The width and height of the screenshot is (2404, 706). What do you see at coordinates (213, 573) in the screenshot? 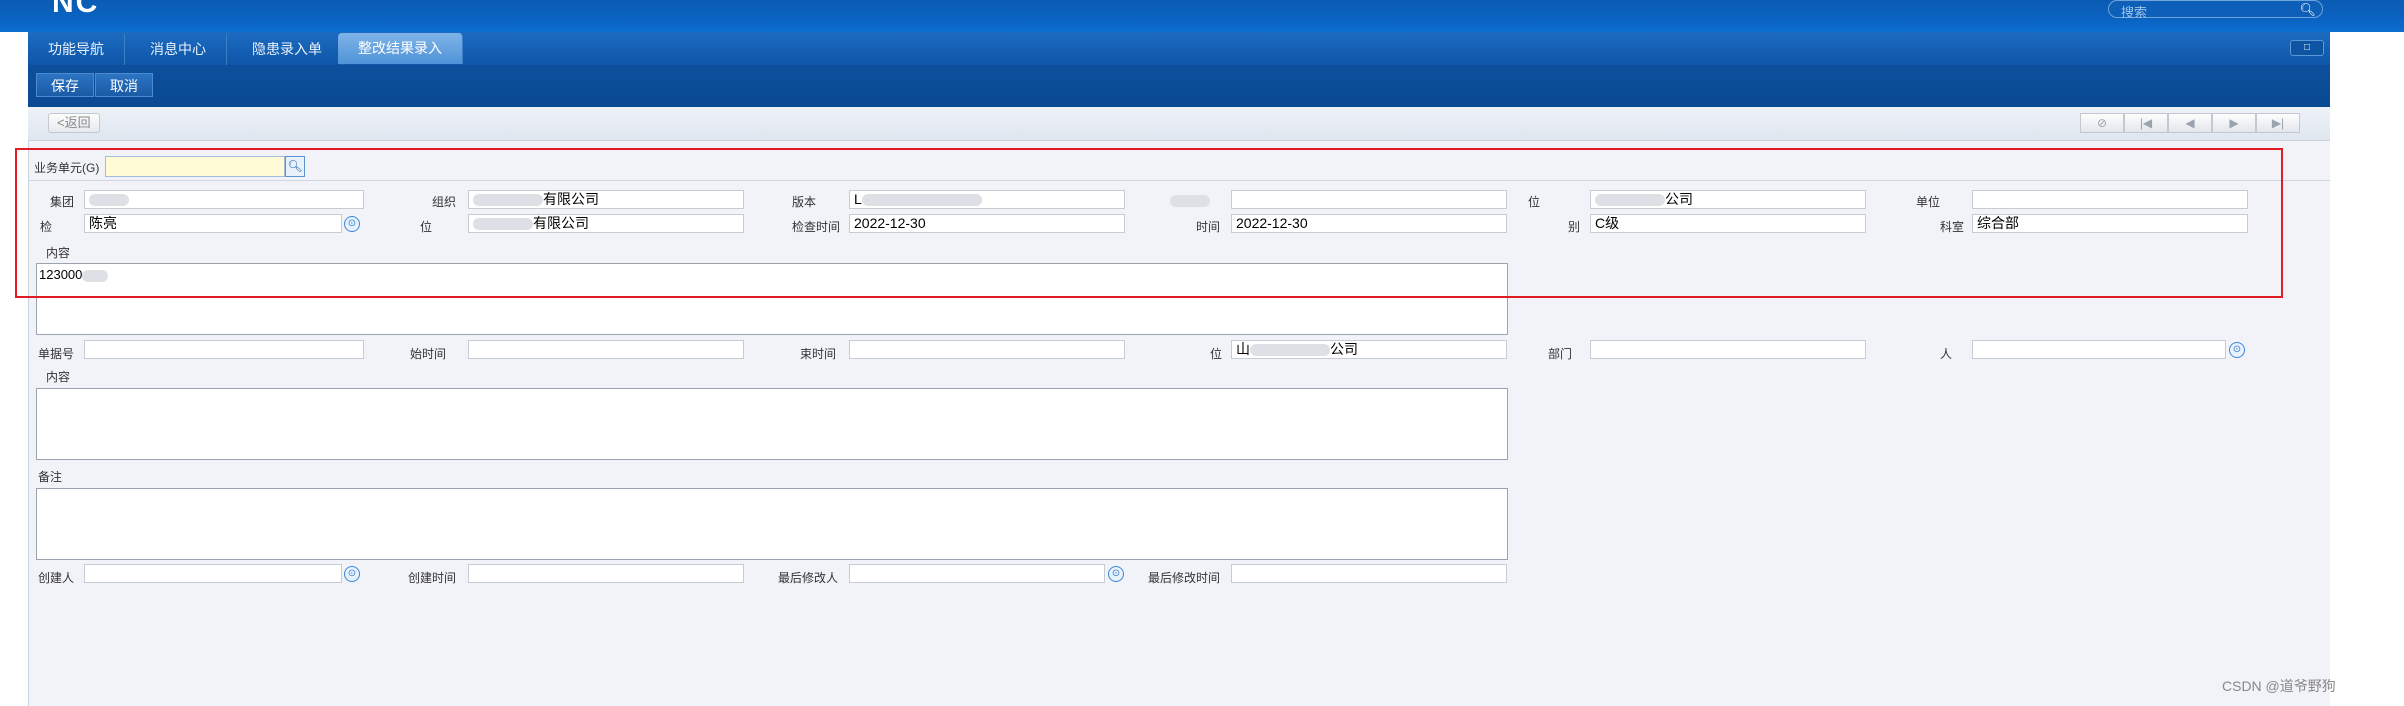
I see `creator-field` at bounding box center [213, 573].